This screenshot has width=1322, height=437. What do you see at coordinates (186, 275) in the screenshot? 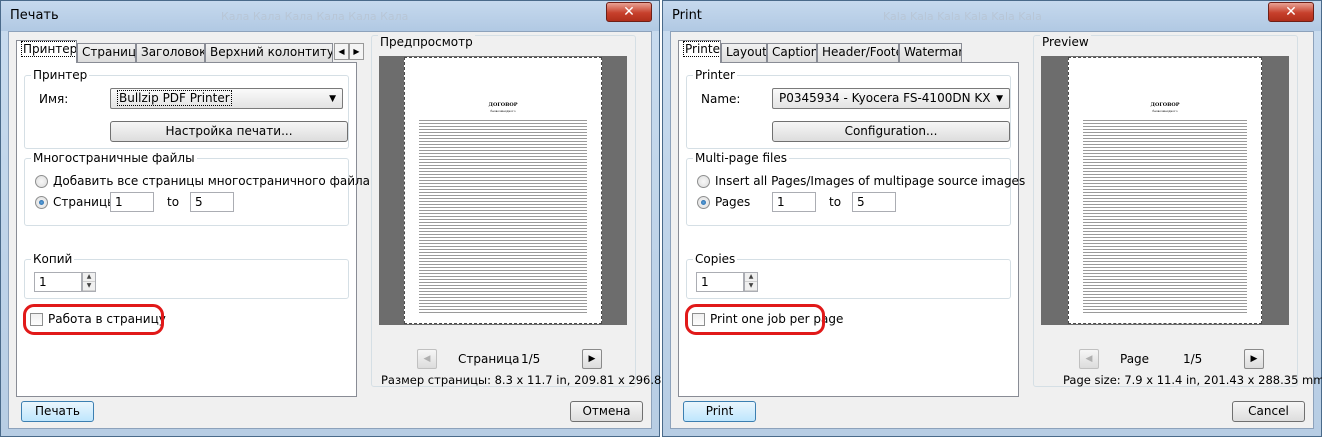
I see `copies-group: Копий 1 ▲ ▼` at bounding box center [186, 275].